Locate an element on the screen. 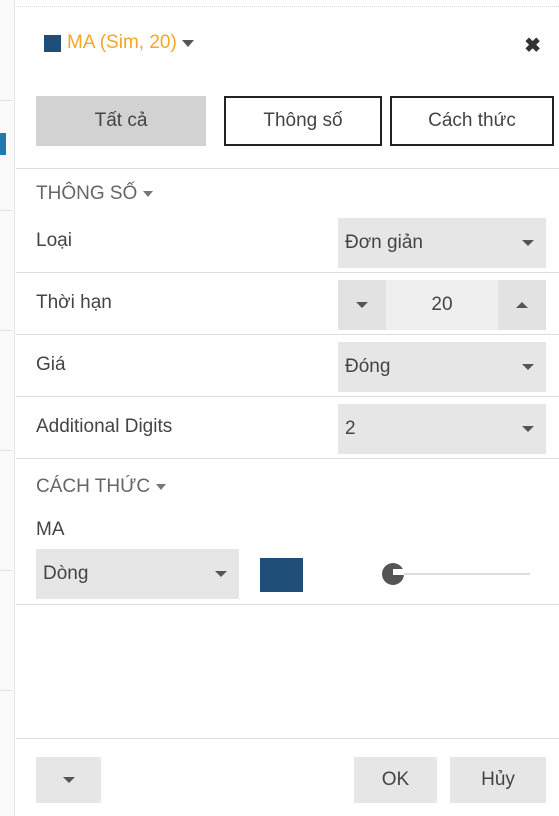  ok-button: OK is located at coordinates (395, 780).